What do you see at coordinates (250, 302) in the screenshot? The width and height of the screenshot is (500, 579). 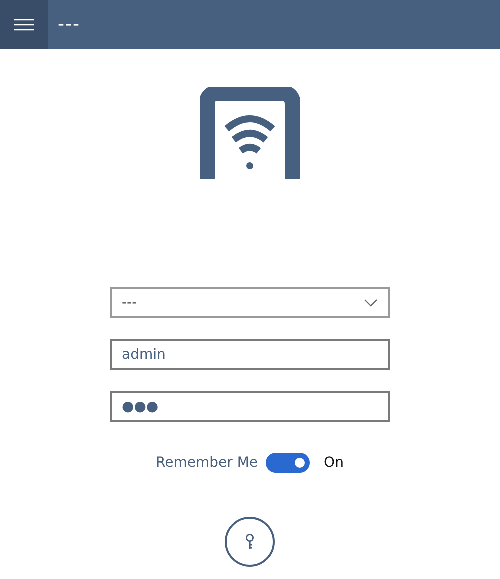 I see `server-dropdown: ---` at bounding box center [250, 302].